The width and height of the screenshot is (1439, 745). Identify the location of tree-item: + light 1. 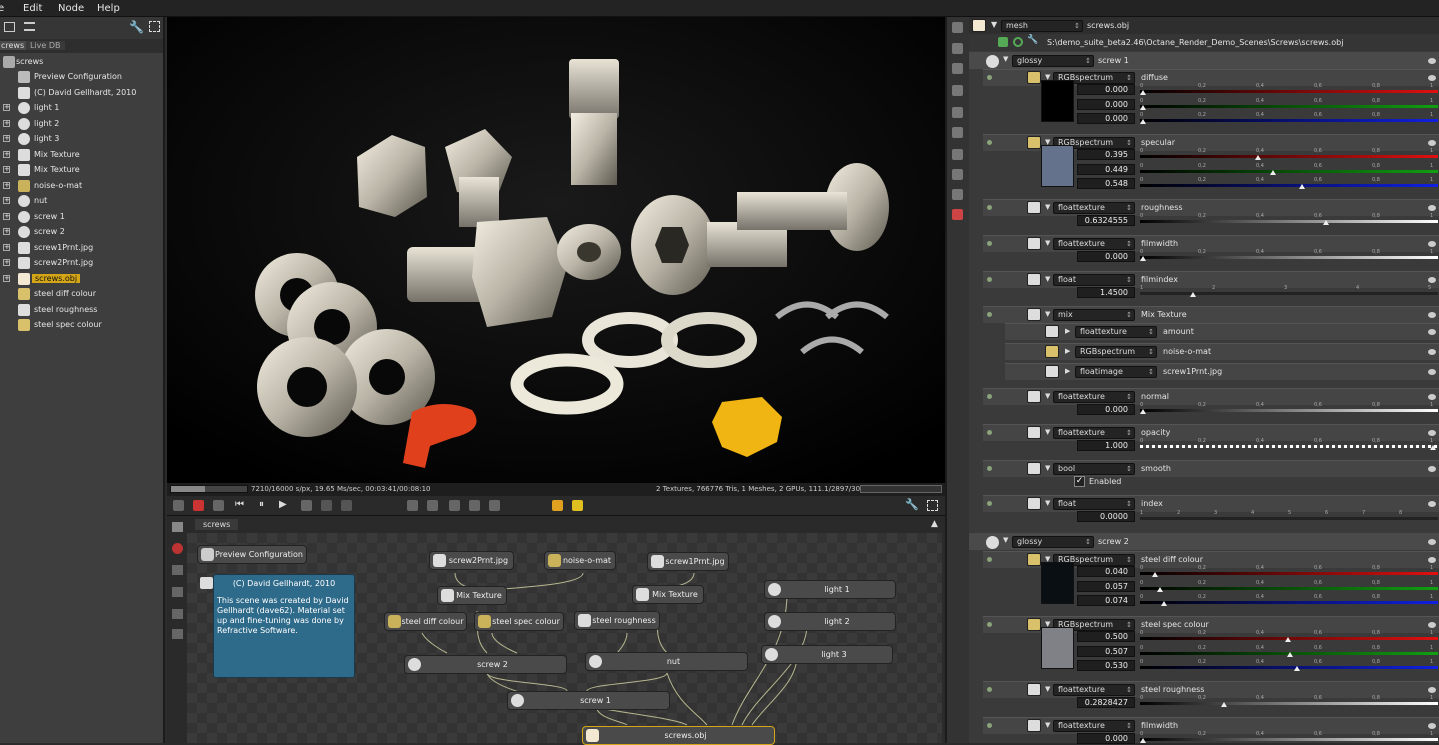
(81, 108).